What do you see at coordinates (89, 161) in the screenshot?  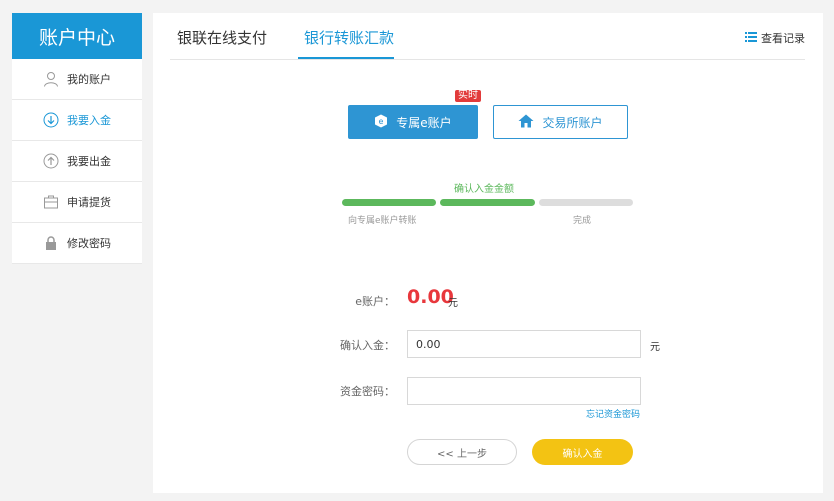 I see `sidebar-item-label: 我要出金` at bounding box center [89, 161].